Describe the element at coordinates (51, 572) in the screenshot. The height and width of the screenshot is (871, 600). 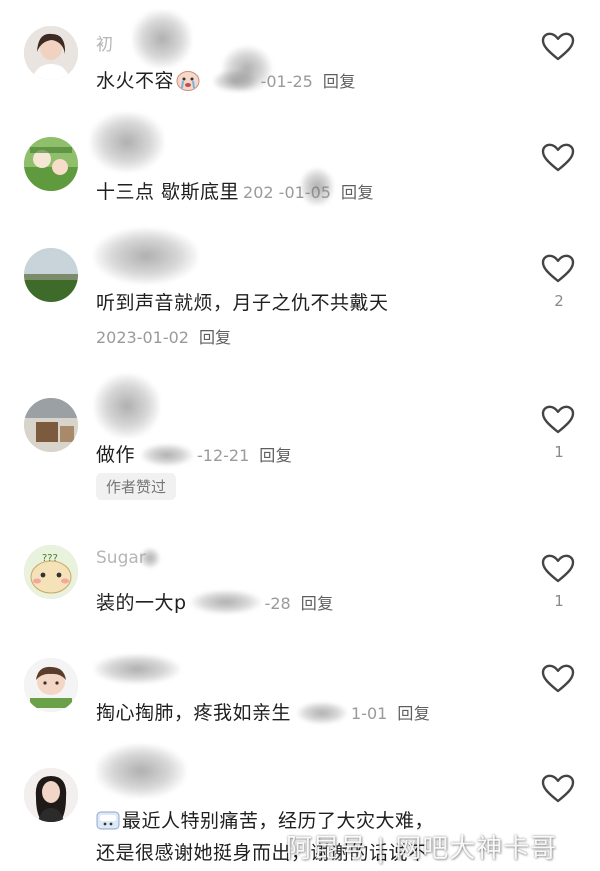
I see `avatar: ???` at that location.